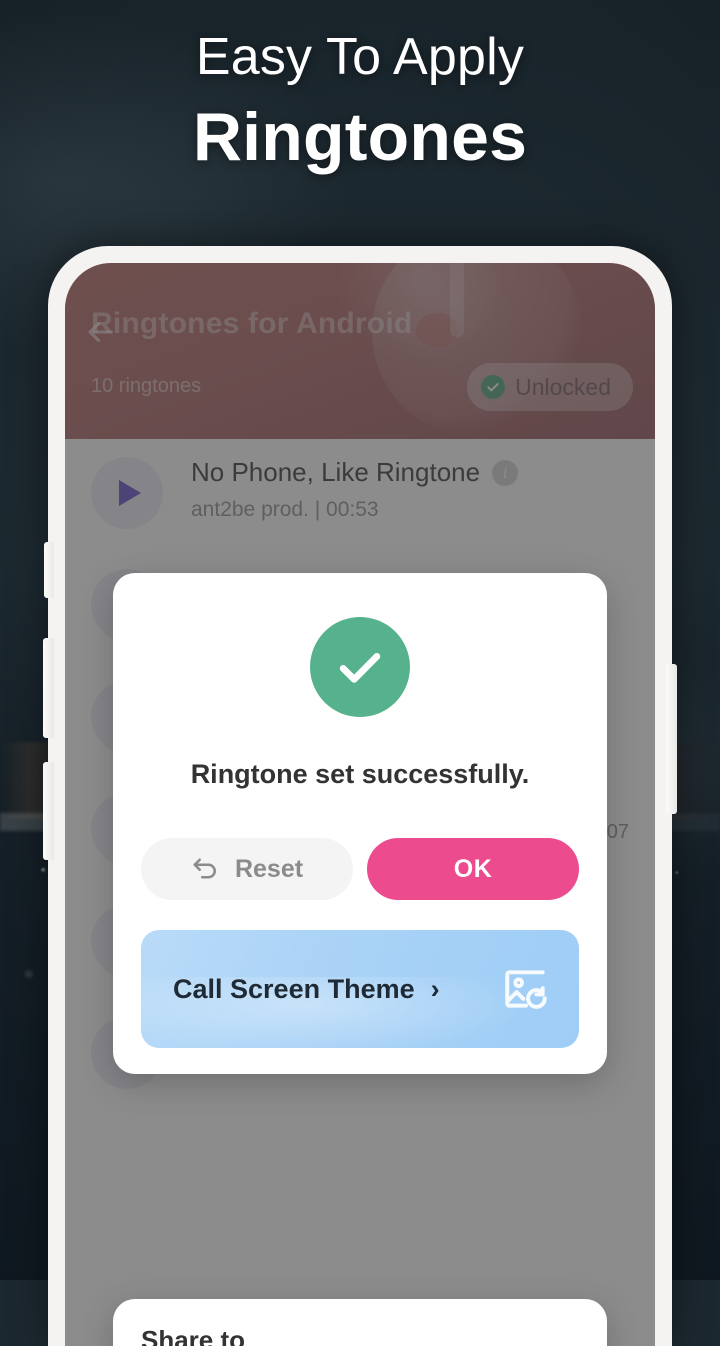 The width and height of the screenshot is (720, 1346). I want to click on share-sheet-title: Share to, so click(193, 1335).